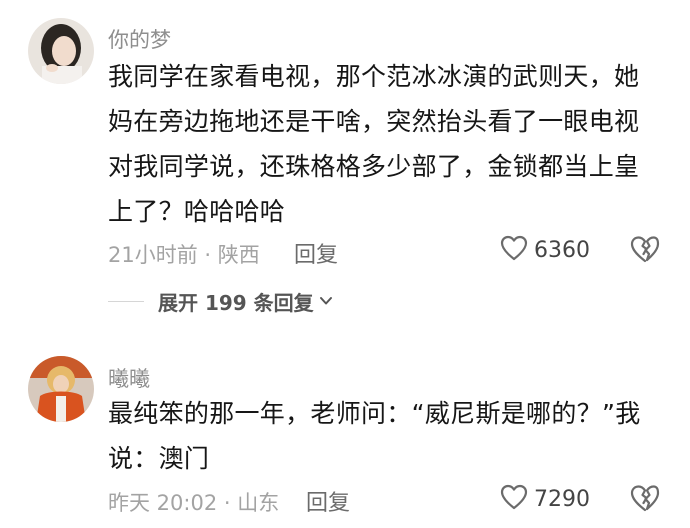 The image size is (690, 528). What do you see at coordinates (126, 301) in the screenshot?
I see `divider` at bounding box center [126, 301].